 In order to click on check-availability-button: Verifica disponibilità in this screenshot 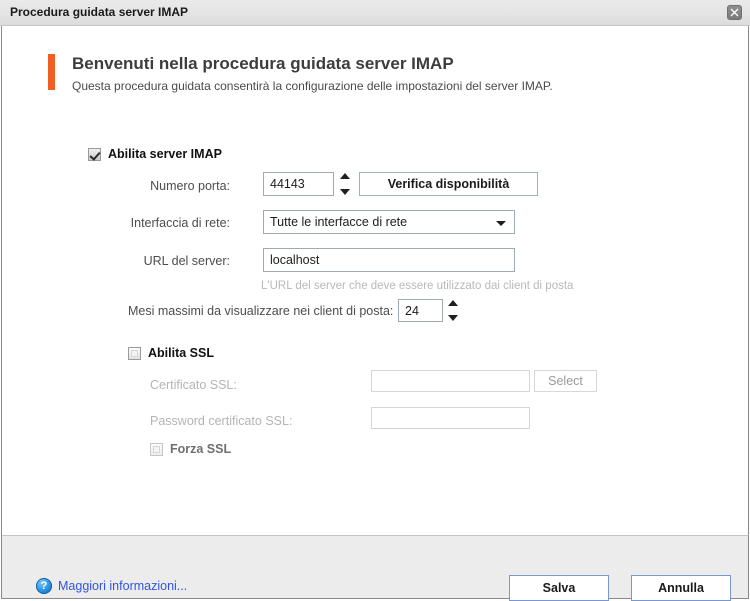, I will do `click(448, 184)`.